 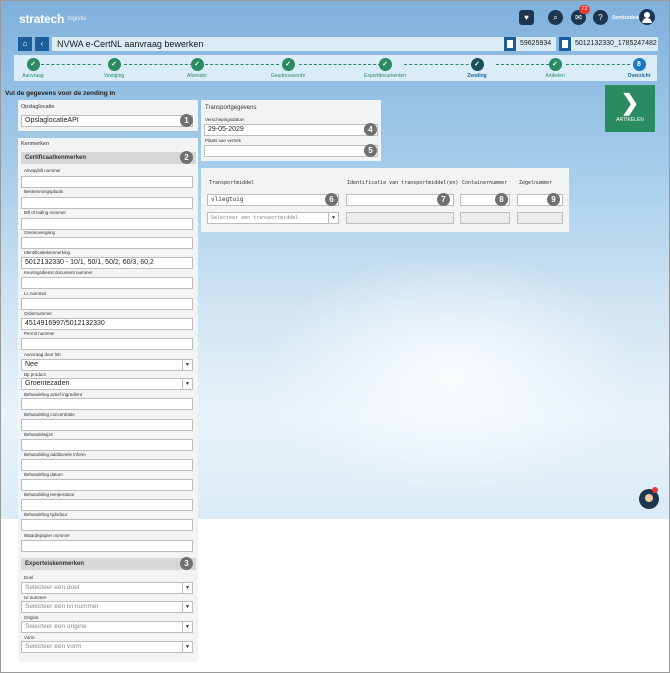 What do you see at coordinates (53, 394) in the screenshot?
I see `field-label: Behandeling actief ingredient` at bounding box center [53, 394].